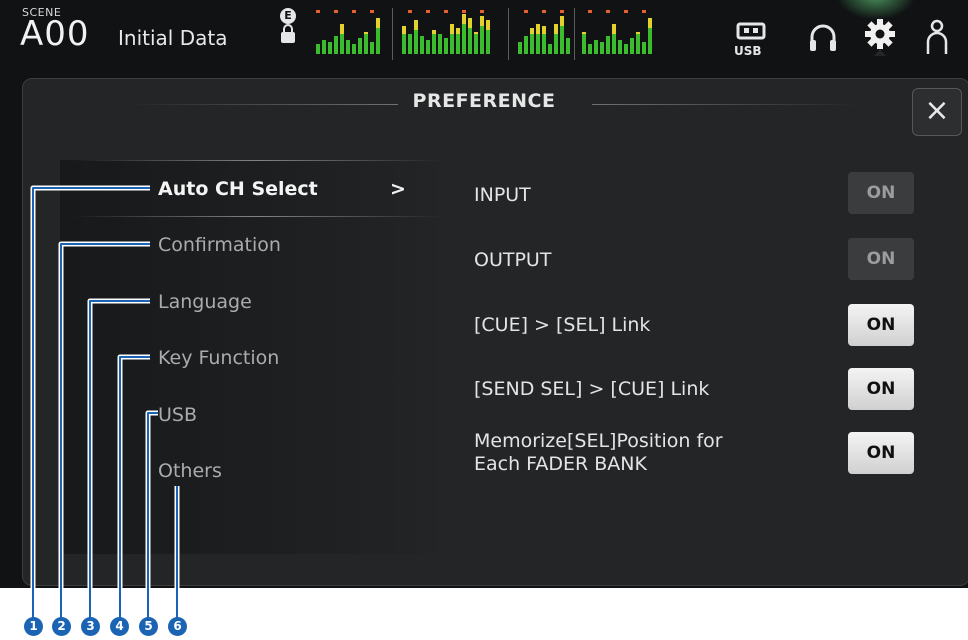 This screenshot has width=968, height=640. What do you see at coordinates (752, 40) in the screenshot?
I see `usb-icon: USB` at bounding box center [752, 40].